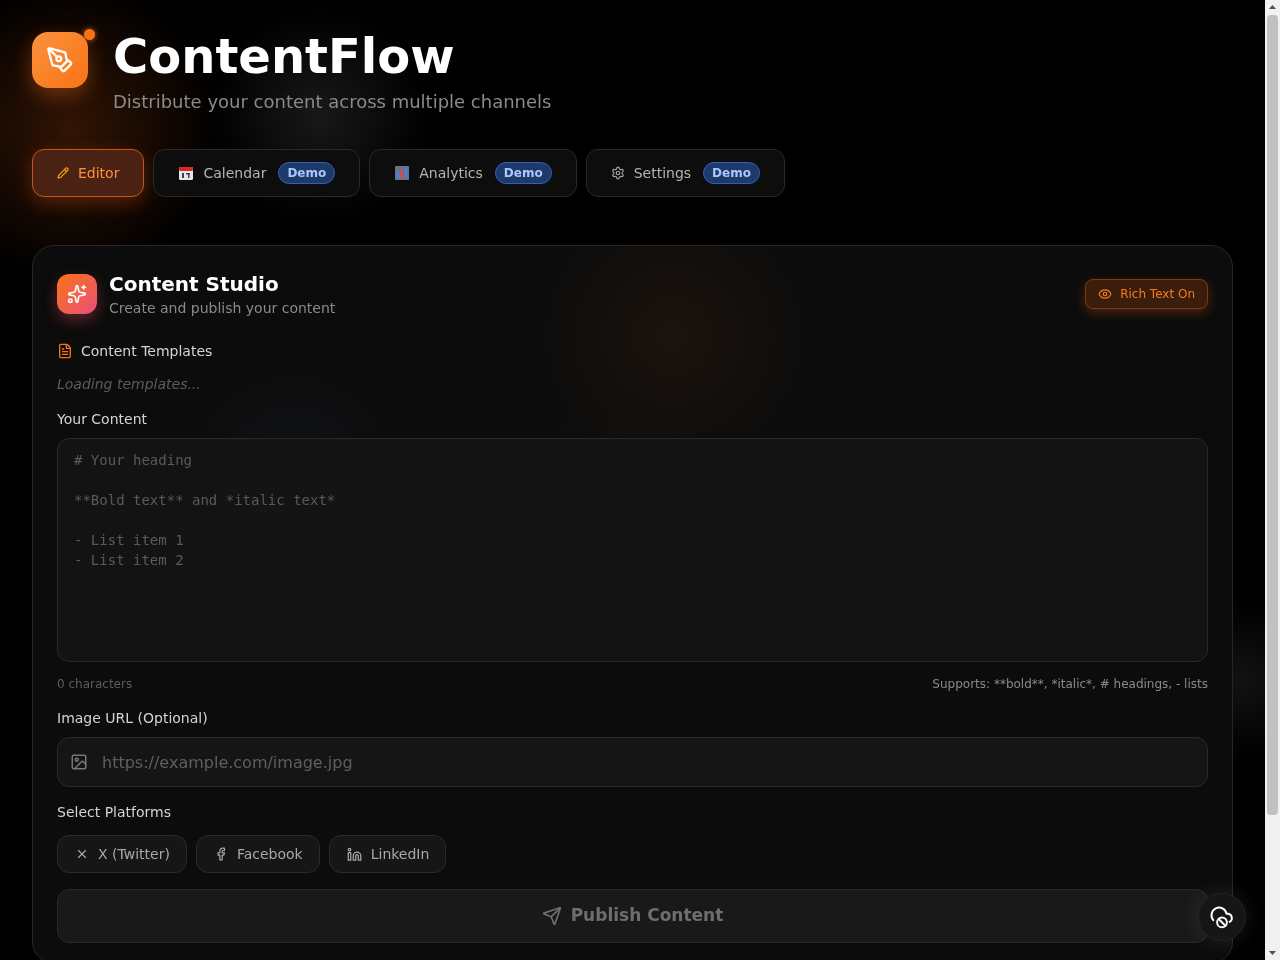  I want to click on app-subtitle: Distribute your content across multiple channels, so click(332, 102).